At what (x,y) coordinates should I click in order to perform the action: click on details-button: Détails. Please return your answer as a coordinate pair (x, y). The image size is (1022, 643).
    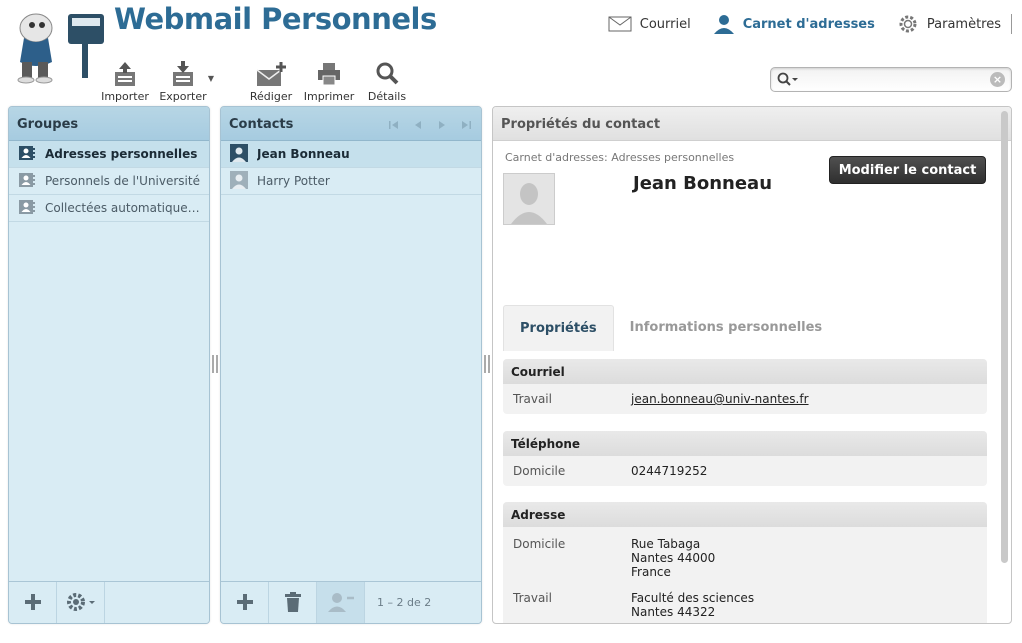
    Looking at the image, I should click on (387, 80).